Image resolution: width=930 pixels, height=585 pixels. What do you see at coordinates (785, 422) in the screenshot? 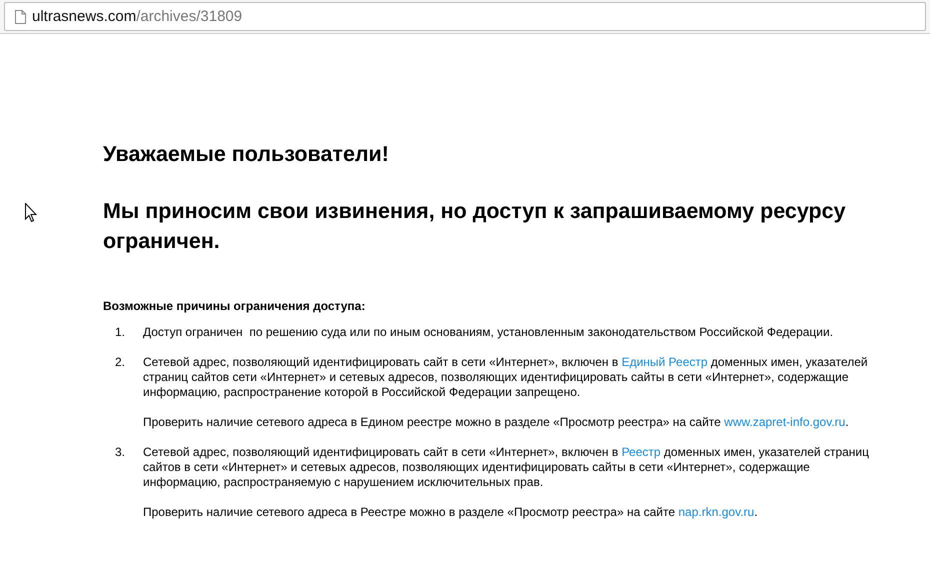
I see `link: www.zapret-info.gov.ru` at bounding box center [785, 422].